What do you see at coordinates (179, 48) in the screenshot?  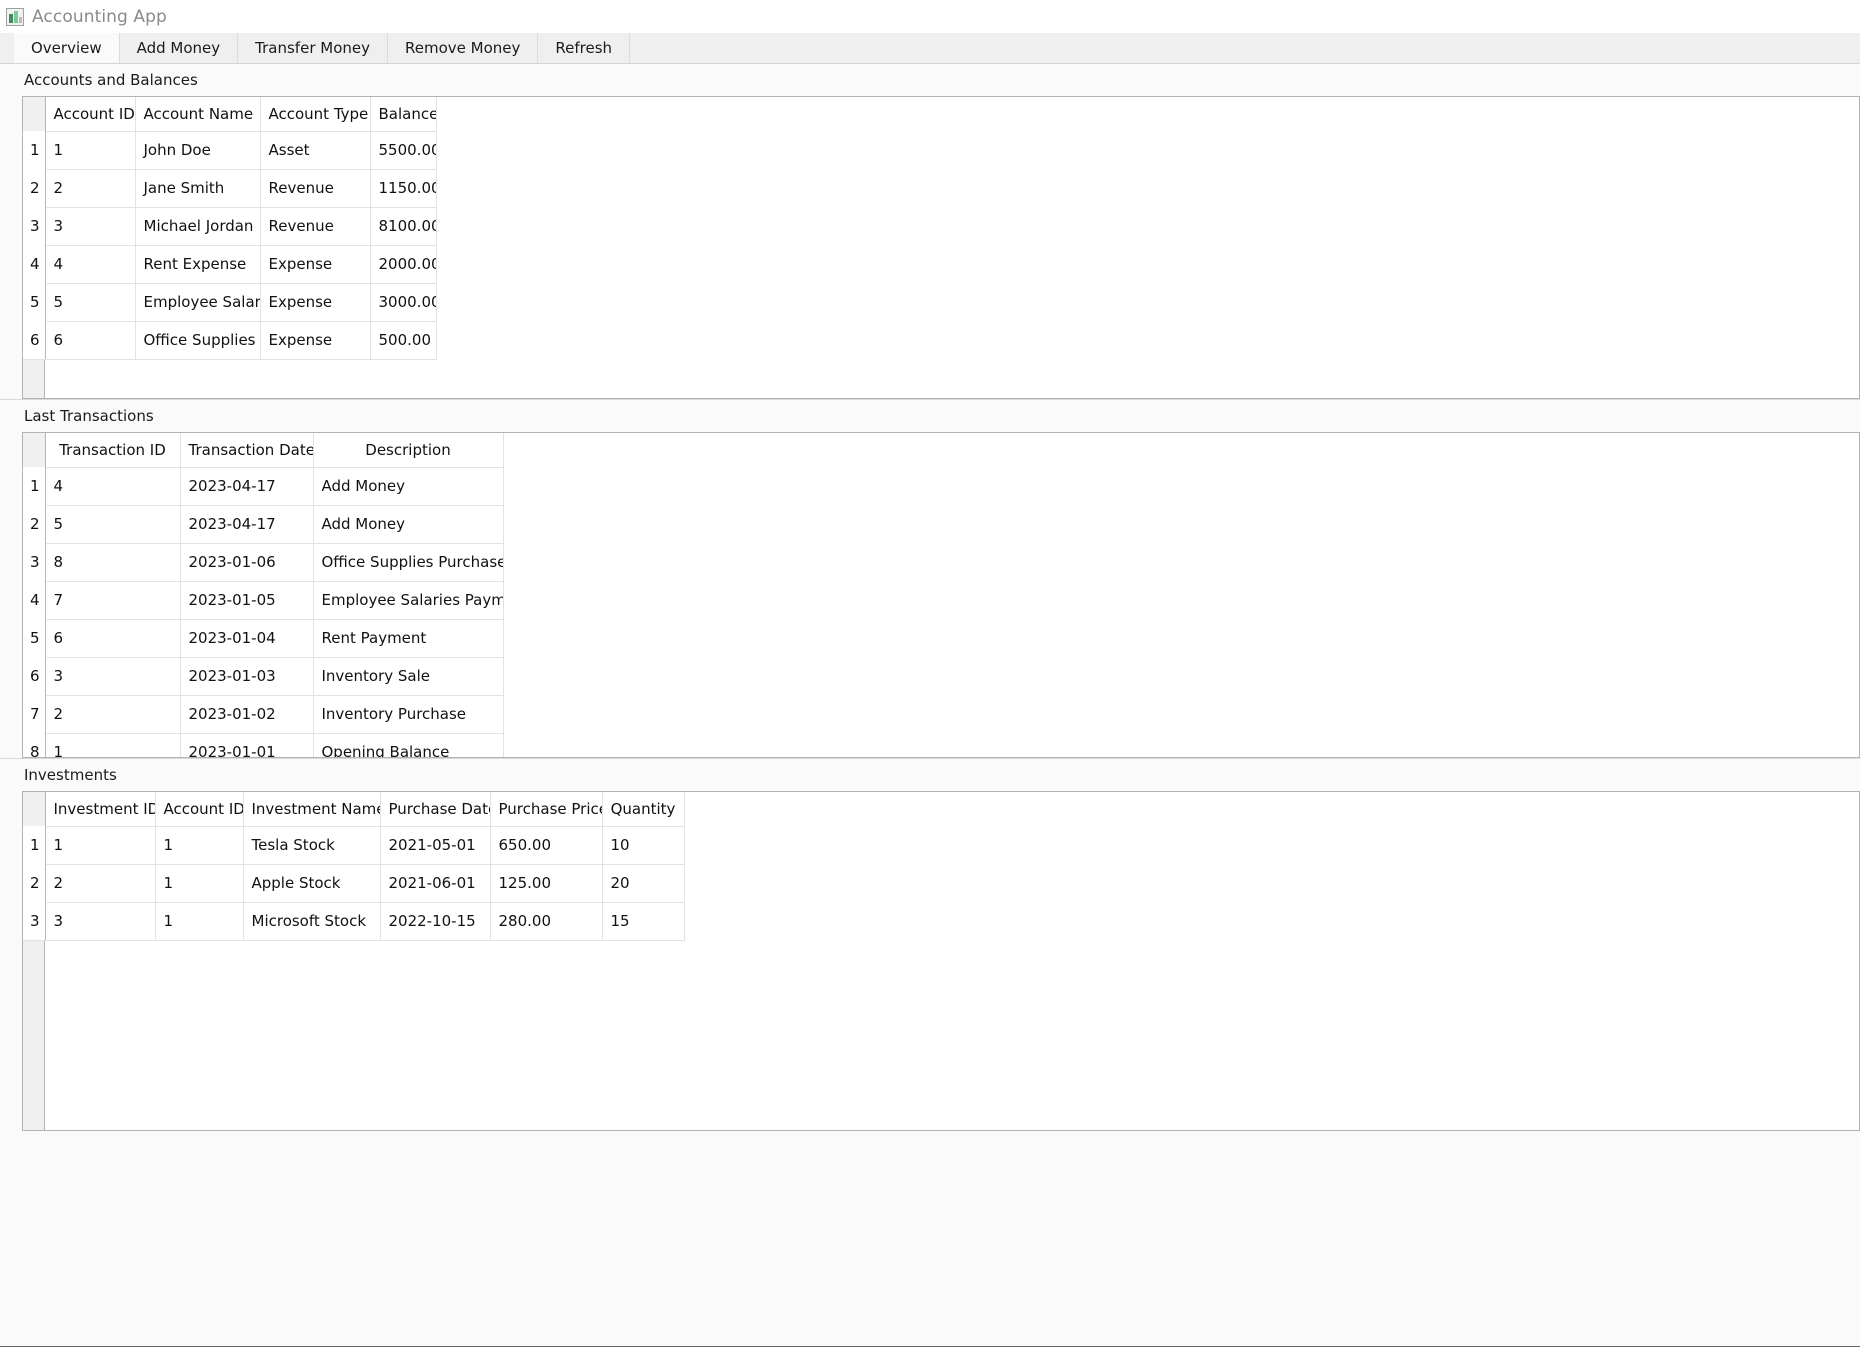 I see `tab-add-money: Add Money` at bounding box center [179, 48].